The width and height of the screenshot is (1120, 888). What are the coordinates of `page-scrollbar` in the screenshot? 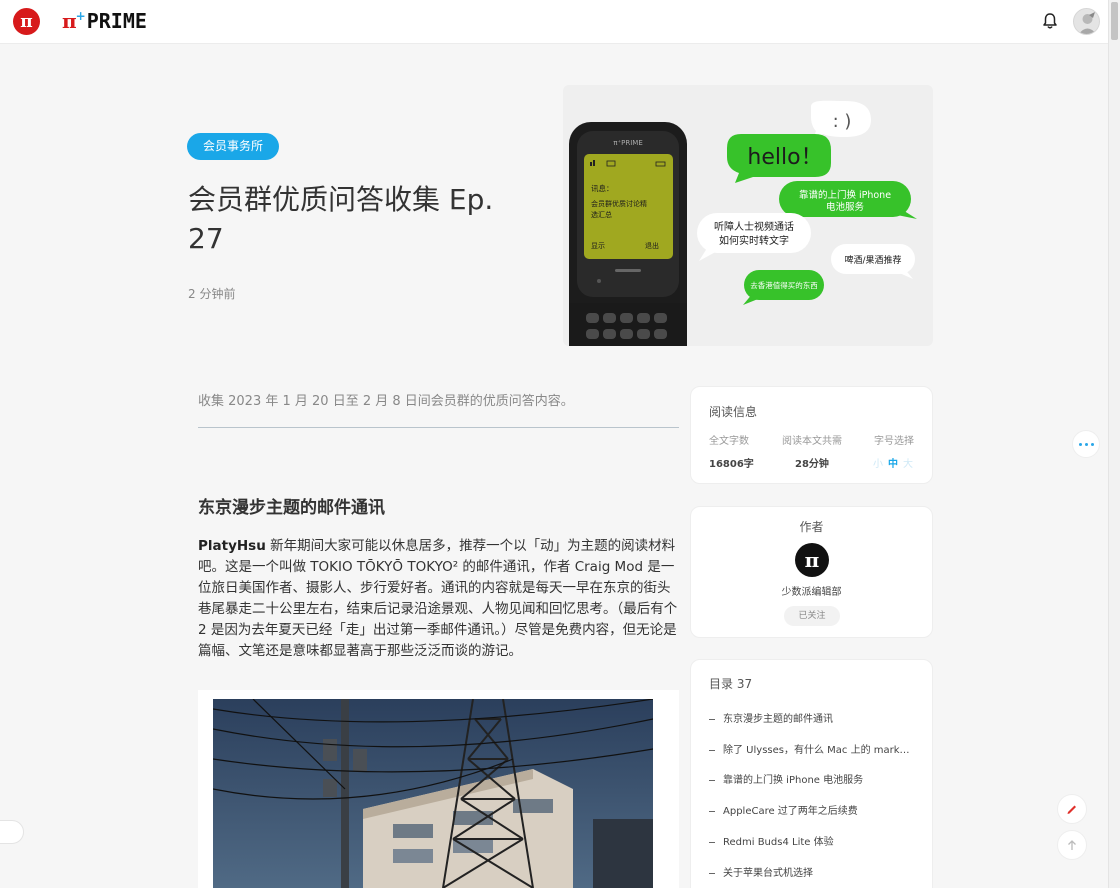 It's located at (1114, 444).